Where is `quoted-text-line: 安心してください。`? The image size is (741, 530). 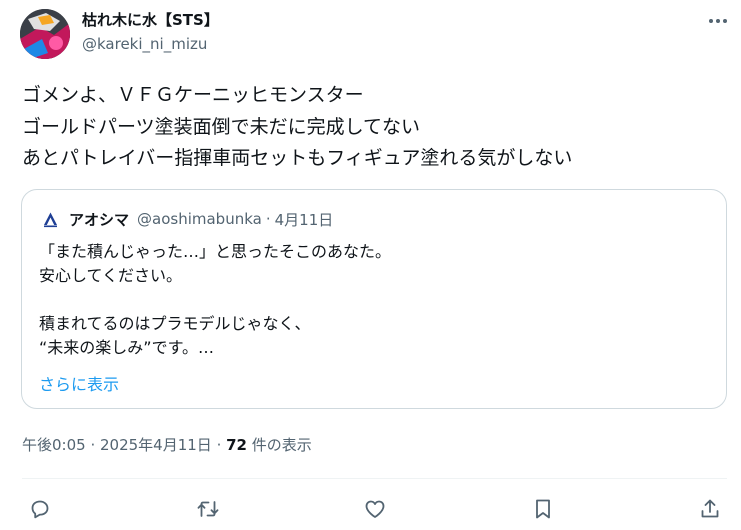 quoted-text-line: 安心してください。 is located at coordinates (111, 275).